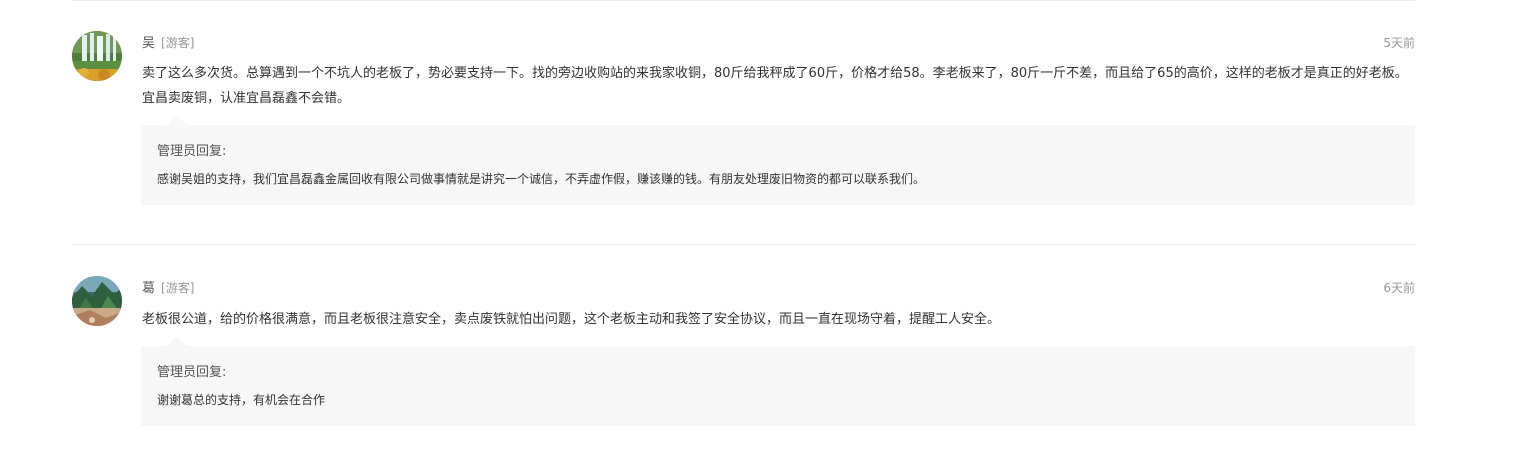 This screenshot has width=1515, height=460. I want to click on top-divider, so click(743, 0).